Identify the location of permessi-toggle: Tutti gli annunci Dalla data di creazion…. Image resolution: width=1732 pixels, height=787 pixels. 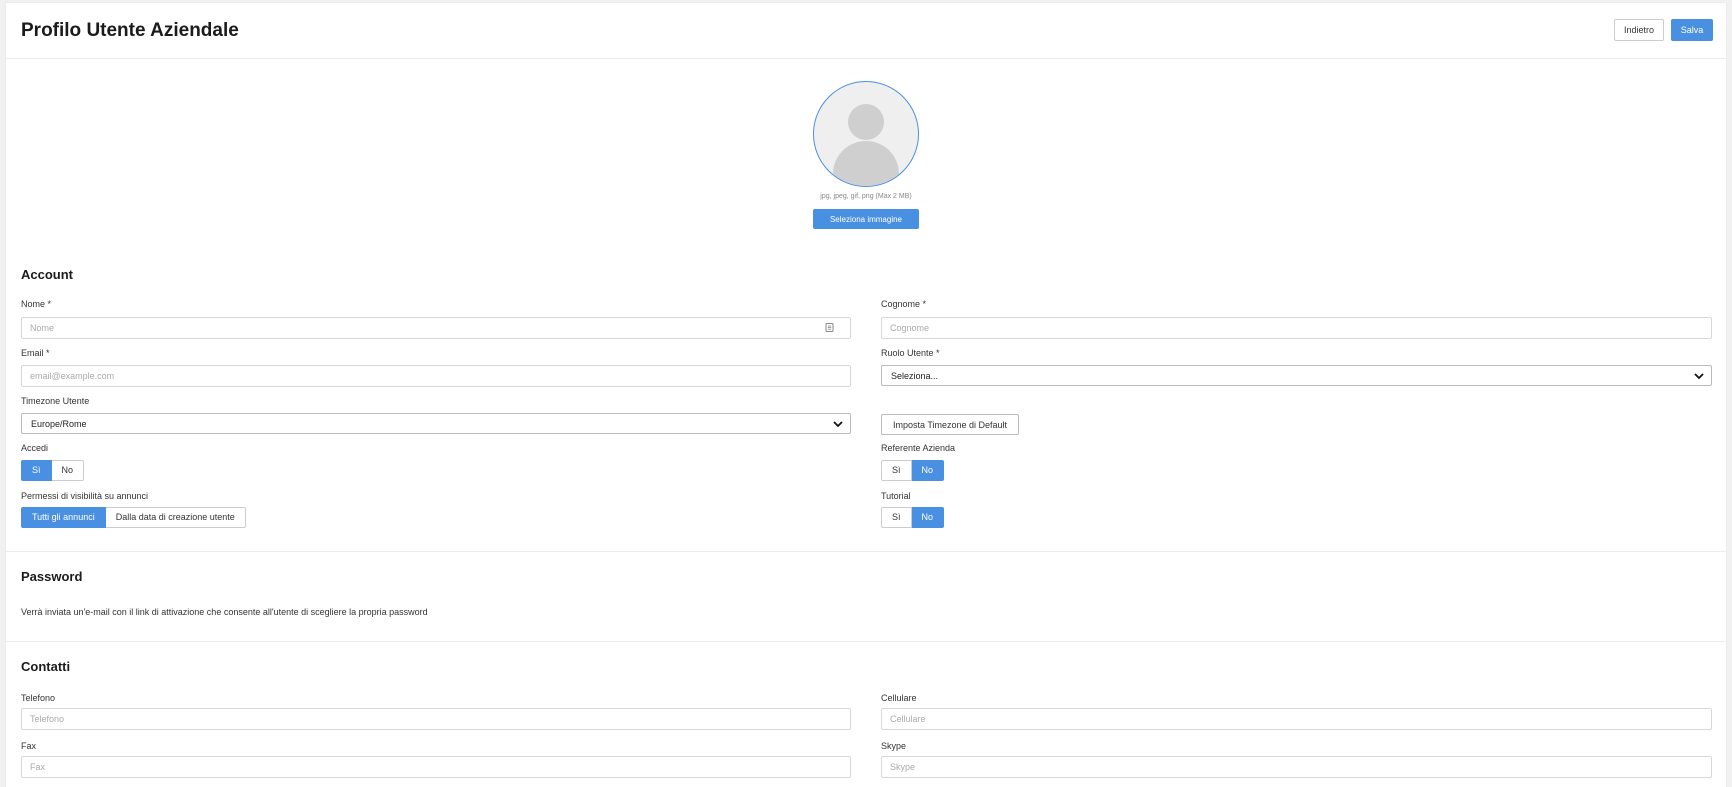
(133, 517).